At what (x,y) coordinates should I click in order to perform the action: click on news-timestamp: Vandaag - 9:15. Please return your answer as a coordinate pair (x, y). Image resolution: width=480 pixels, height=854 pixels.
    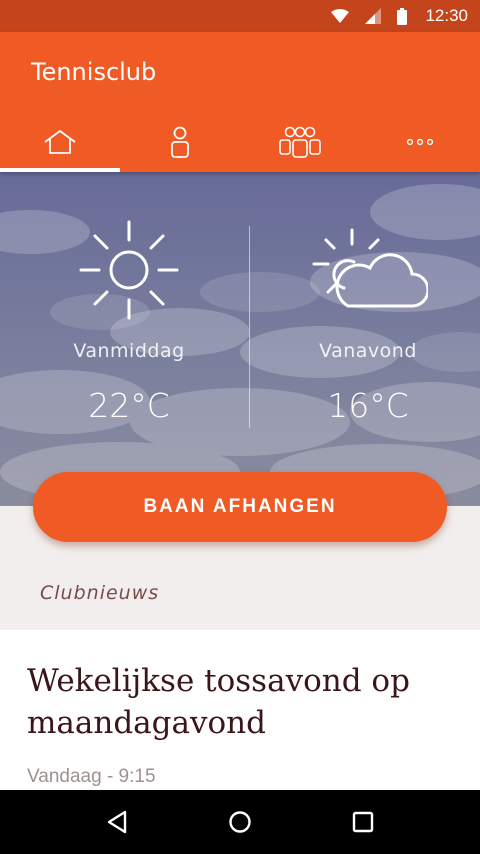
    Looking at the image, I should click on (91, 776).